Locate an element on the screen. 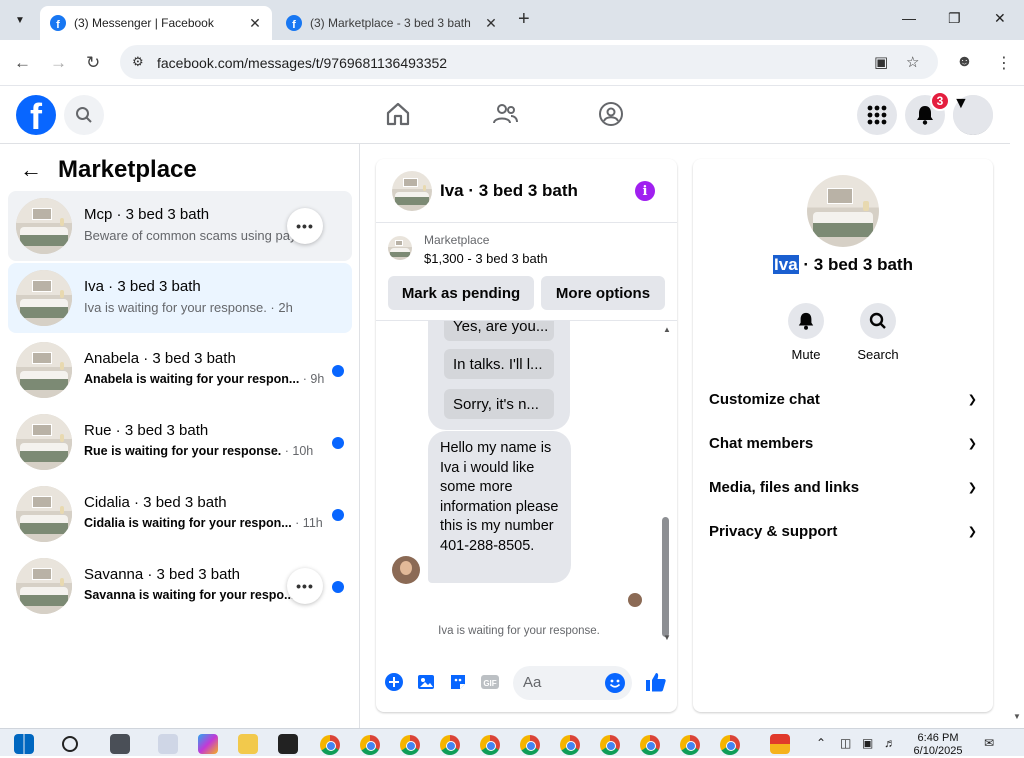 The image size is (1024, 758). bookmark-star-icon: ☆ is located at coordinates (912, 62).